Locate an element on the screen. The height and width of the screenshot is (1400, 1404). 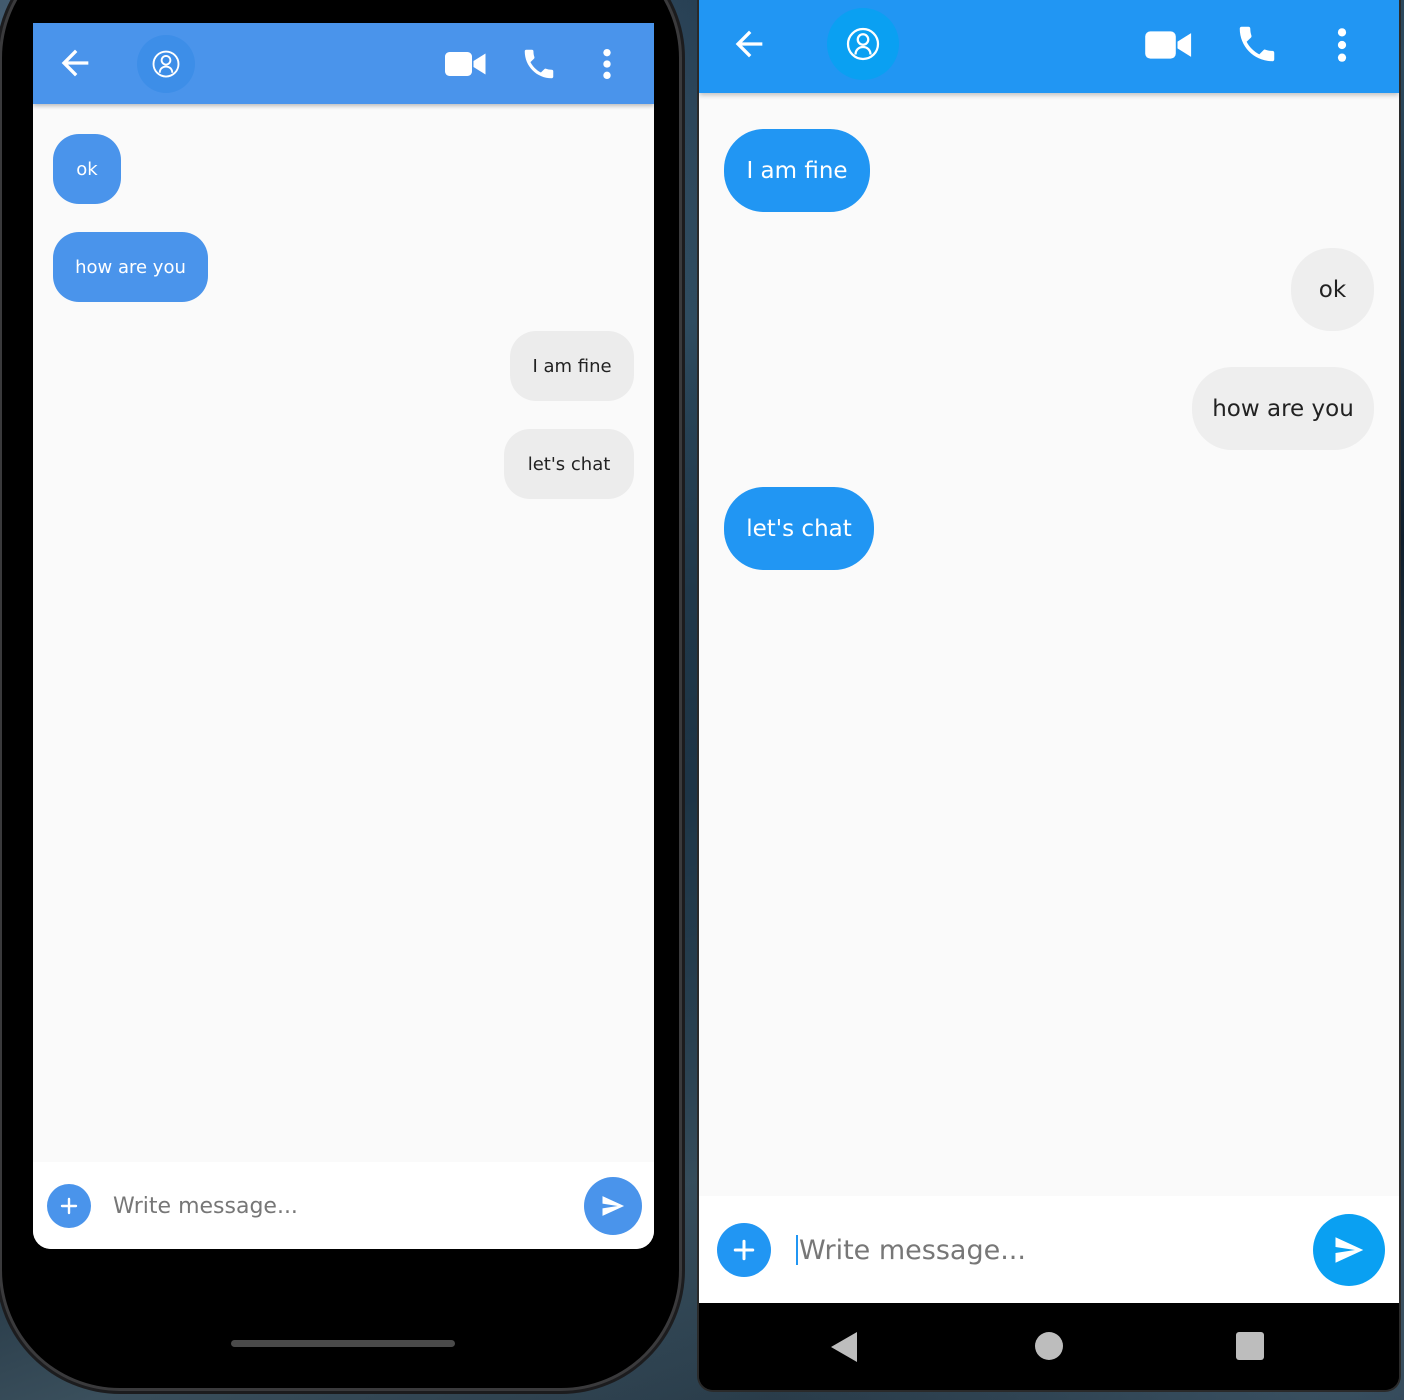
message-bubble-received: how are you is located at coordinates (1283, 408).